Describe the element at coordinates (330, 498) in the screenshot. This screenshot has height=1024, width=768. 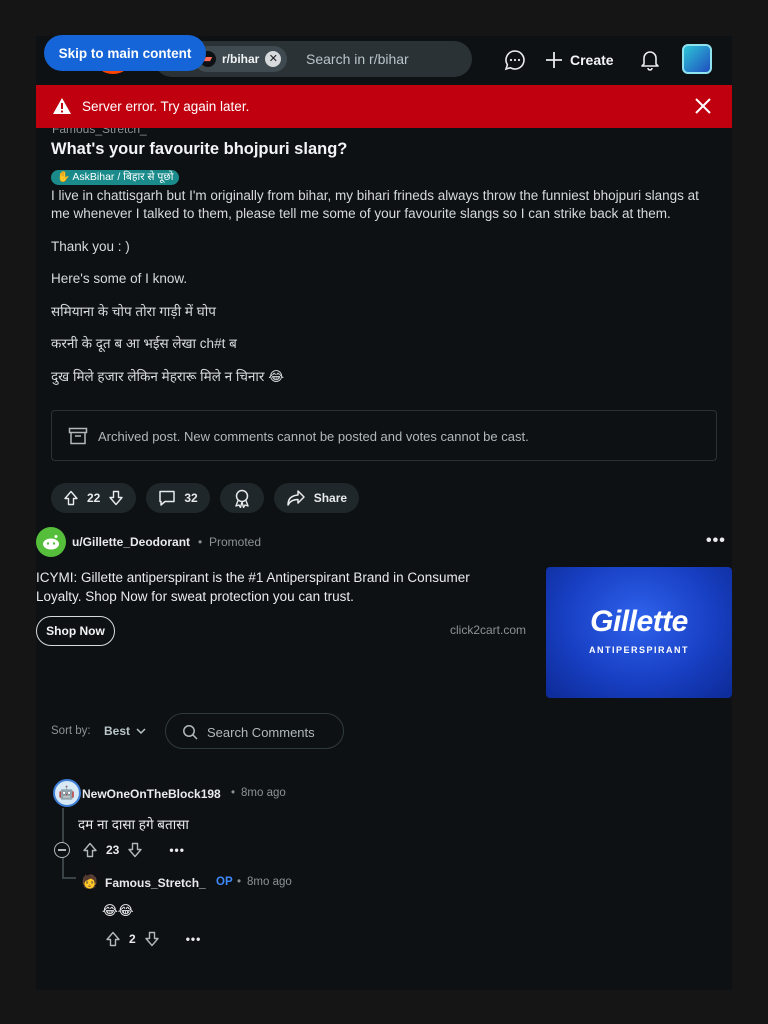
I see `share-label: Share` at that location.